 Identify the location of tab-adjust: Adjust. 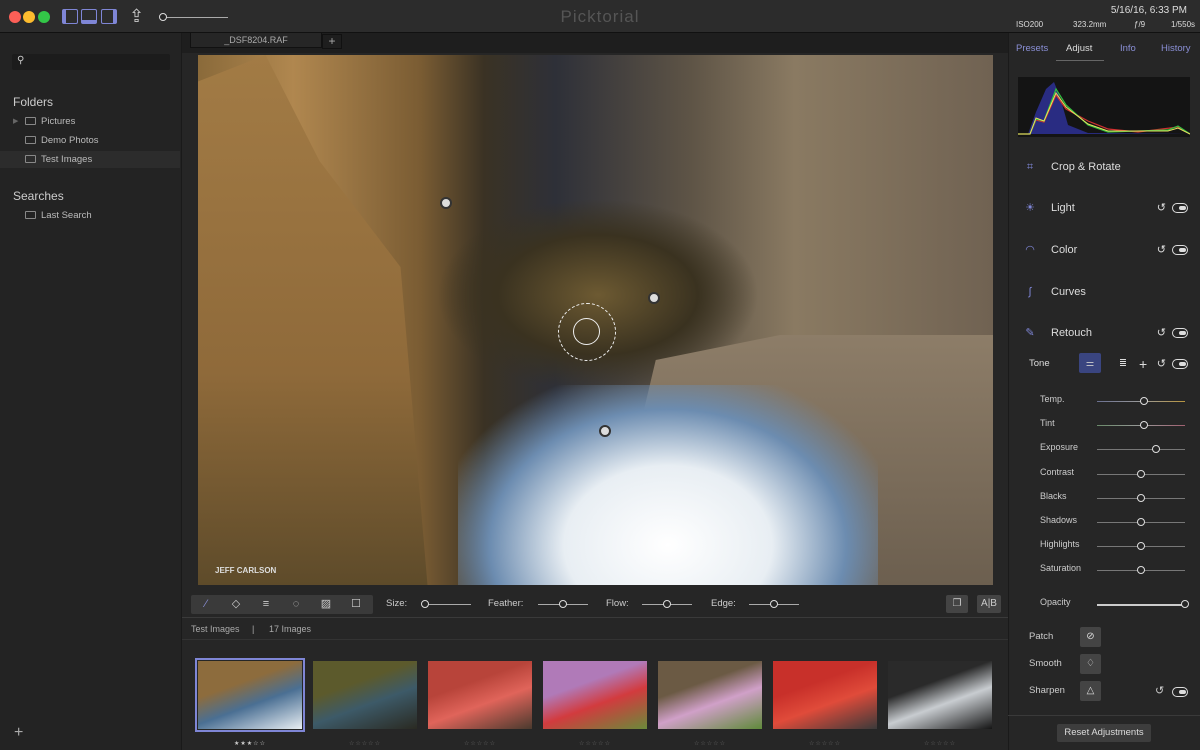
(1079, 48).